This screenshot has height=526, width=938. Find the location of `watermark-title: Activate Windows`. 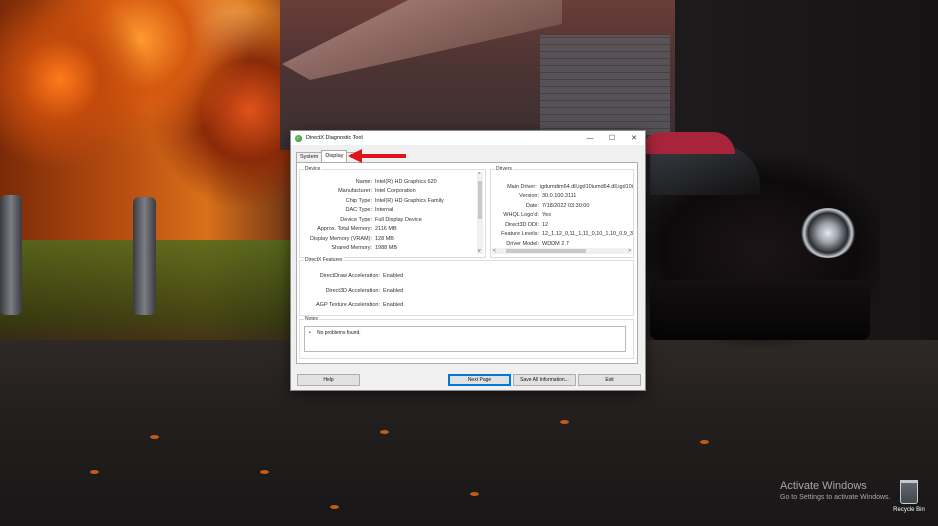

watermark-title: Activate Windows is located at coordinates (823, 486).